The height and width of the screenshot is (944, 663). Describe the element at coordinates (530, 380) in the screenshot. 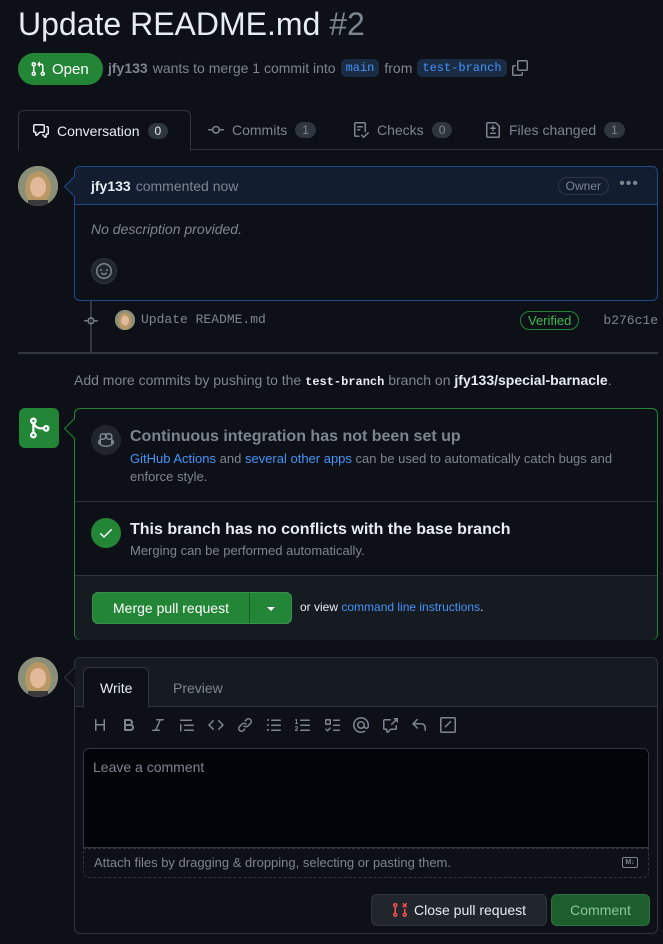

I see `repo-link: jfy133/special-barnacle` at that location.